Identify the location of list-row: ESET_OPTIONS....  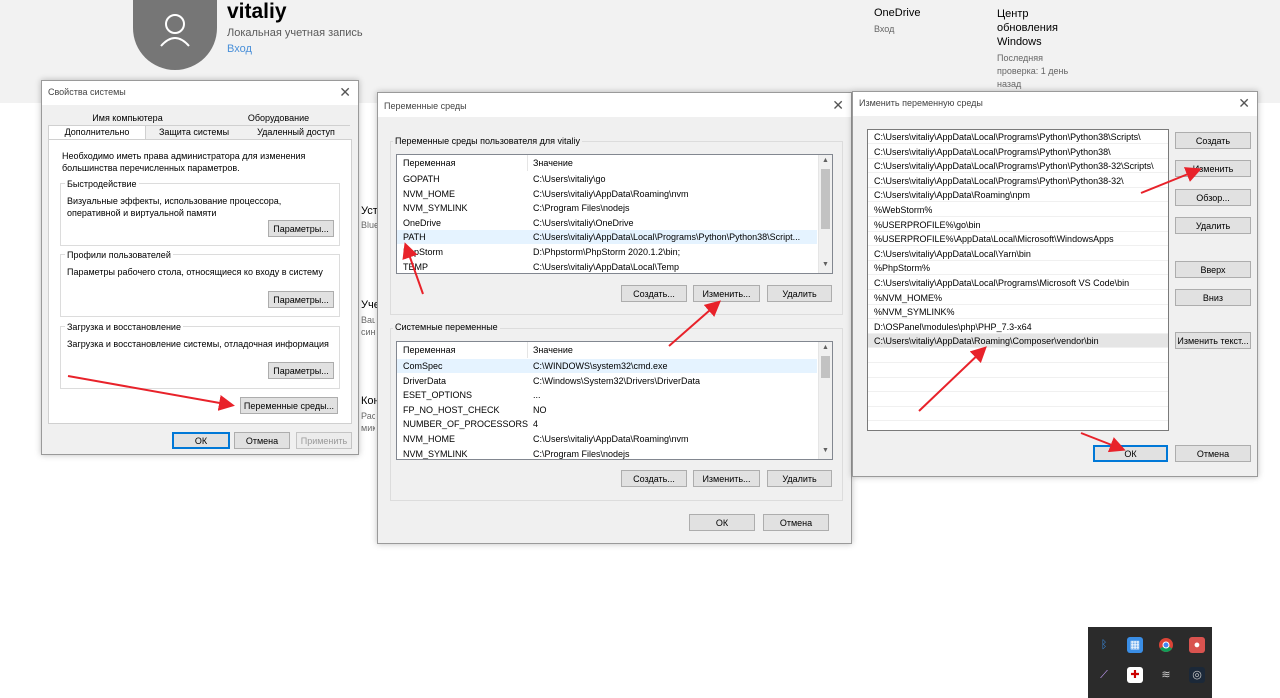
(607, 395).